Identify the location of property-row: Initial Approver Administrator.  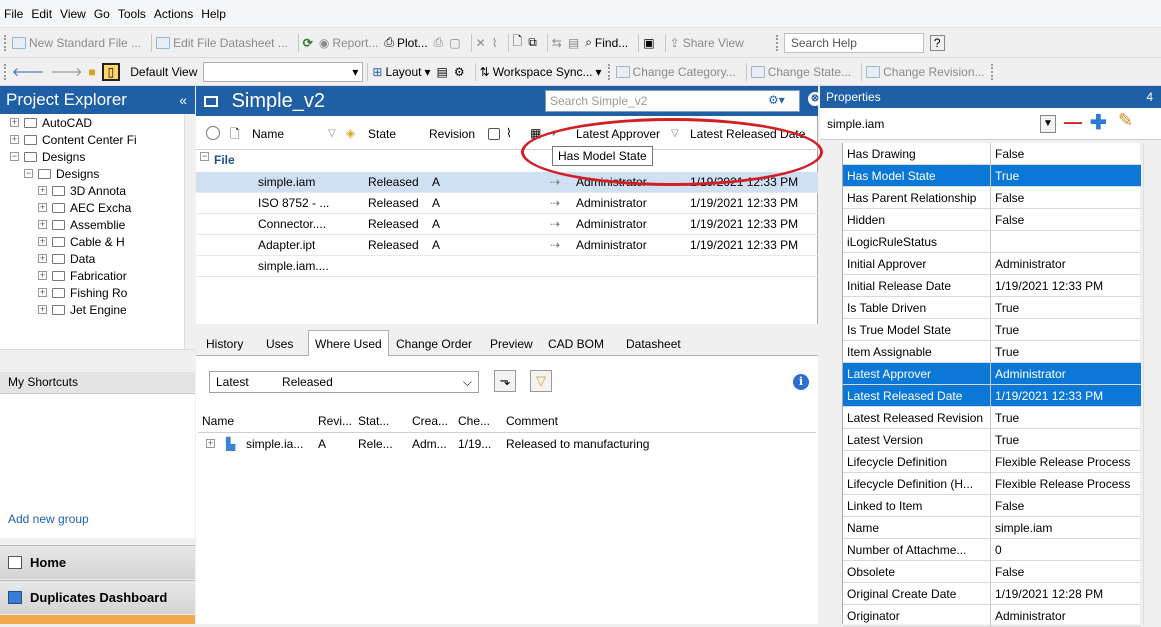
(992, 264).